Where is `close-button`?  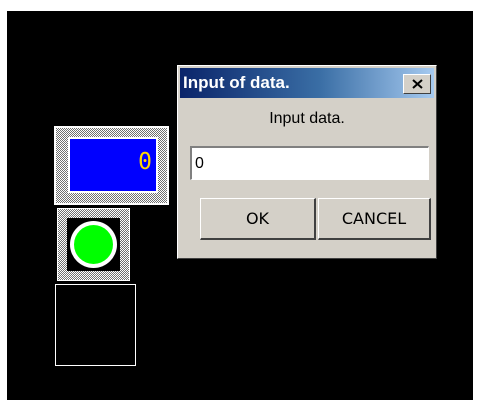 close-button is located at coordinates (417, 84).